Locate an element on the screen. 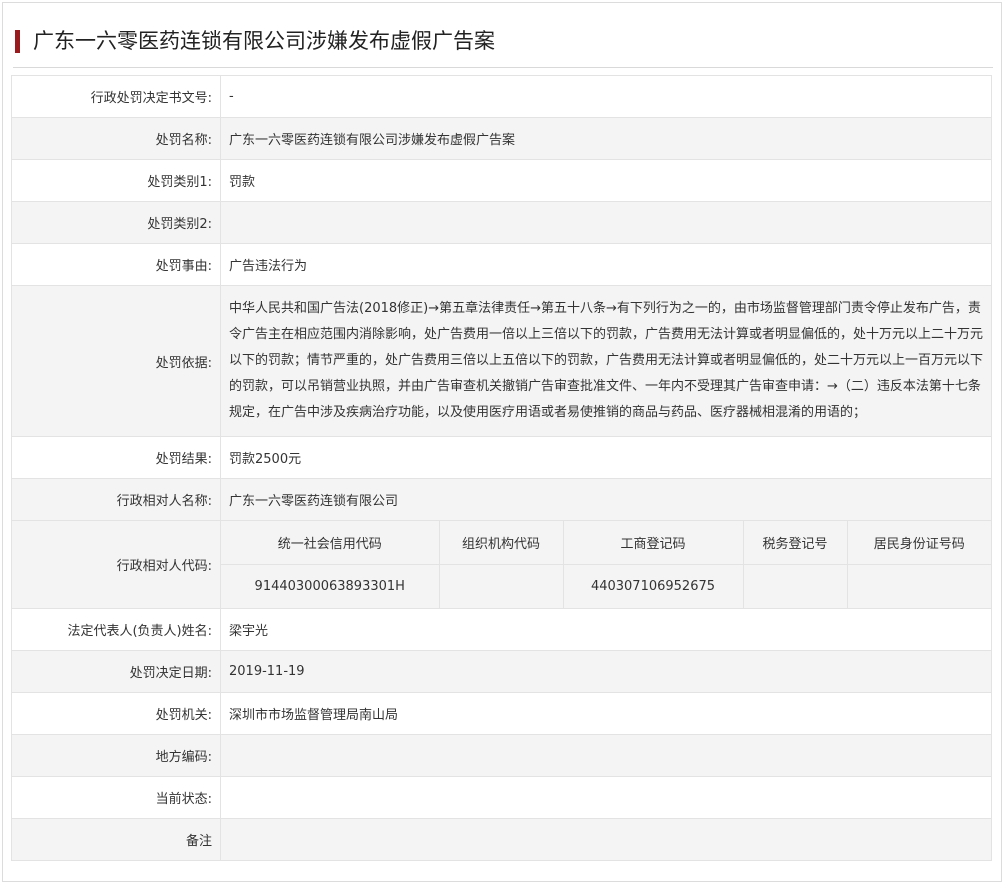  value-id-card-no is located at coordinates (918, 586).